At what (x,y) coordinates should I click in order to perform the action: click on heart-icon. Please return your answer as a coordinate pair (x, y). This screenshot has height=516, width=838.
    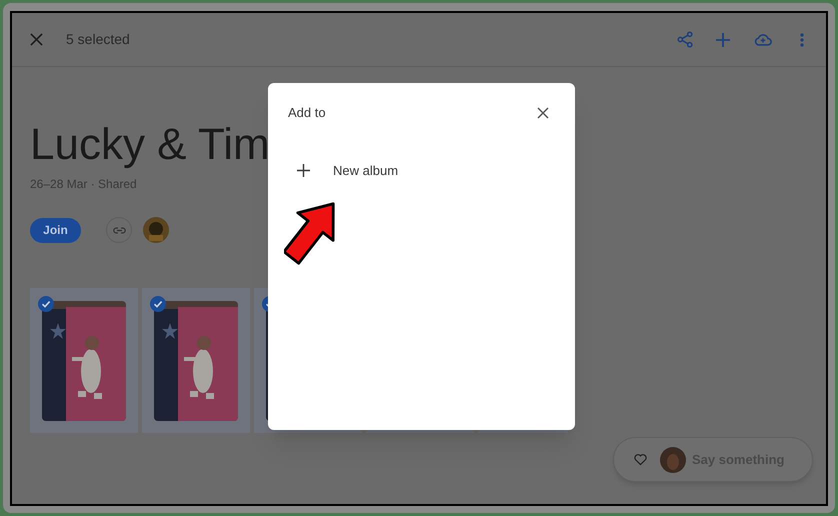
    Looking at the image, I should click on (640, 459).